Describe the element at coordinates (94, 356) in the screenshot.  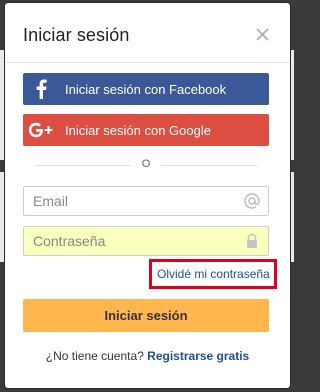
I see `signup-prompt: ¿No tiene cuenta?` at that location.